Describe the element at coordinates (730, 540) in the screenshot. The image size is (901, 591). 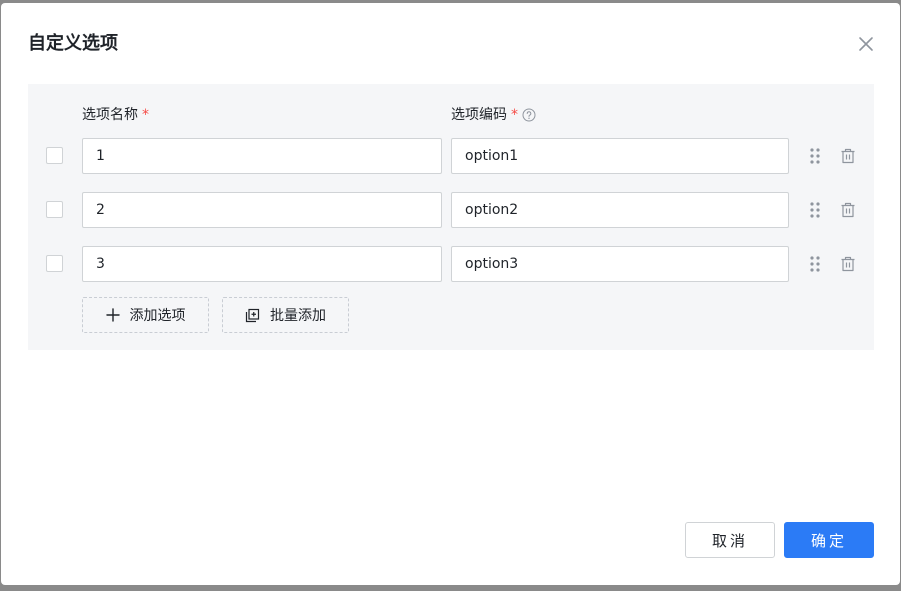
I see `cancel-button: 取消` at that location.